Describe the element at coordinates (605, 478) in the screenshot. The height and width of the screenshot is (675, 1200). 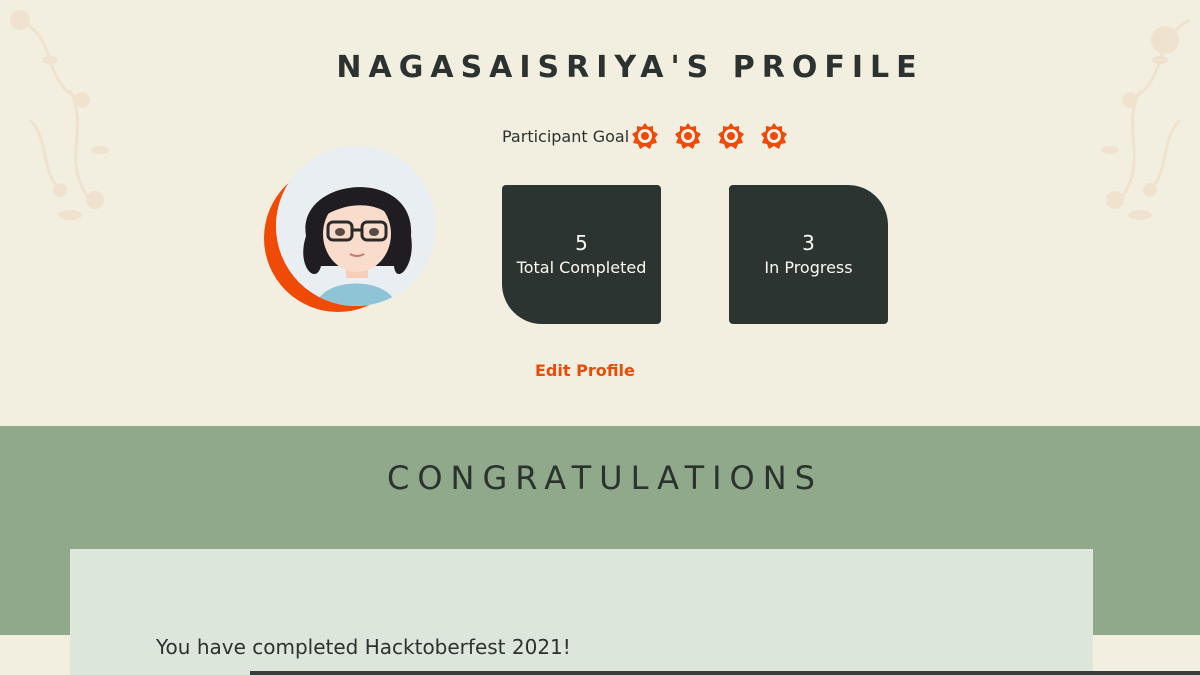
I see `congratulations-heading: CONGRATULATIONS` at that location.